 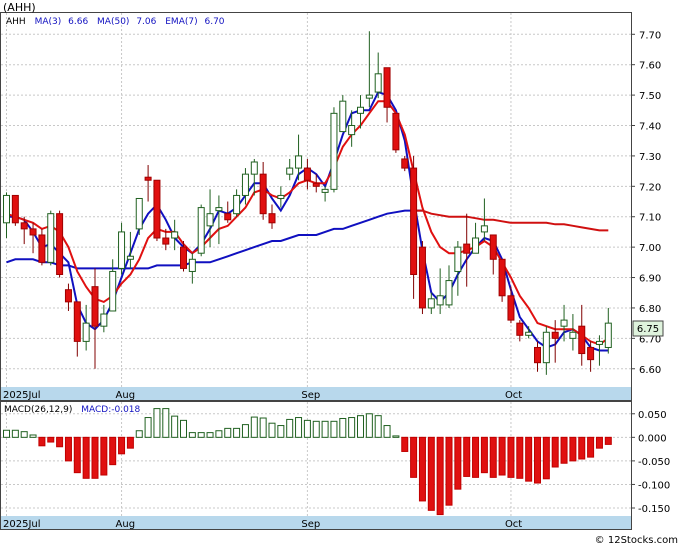 I want to click on price-date-label: Aug, so click(x=126, y=395).